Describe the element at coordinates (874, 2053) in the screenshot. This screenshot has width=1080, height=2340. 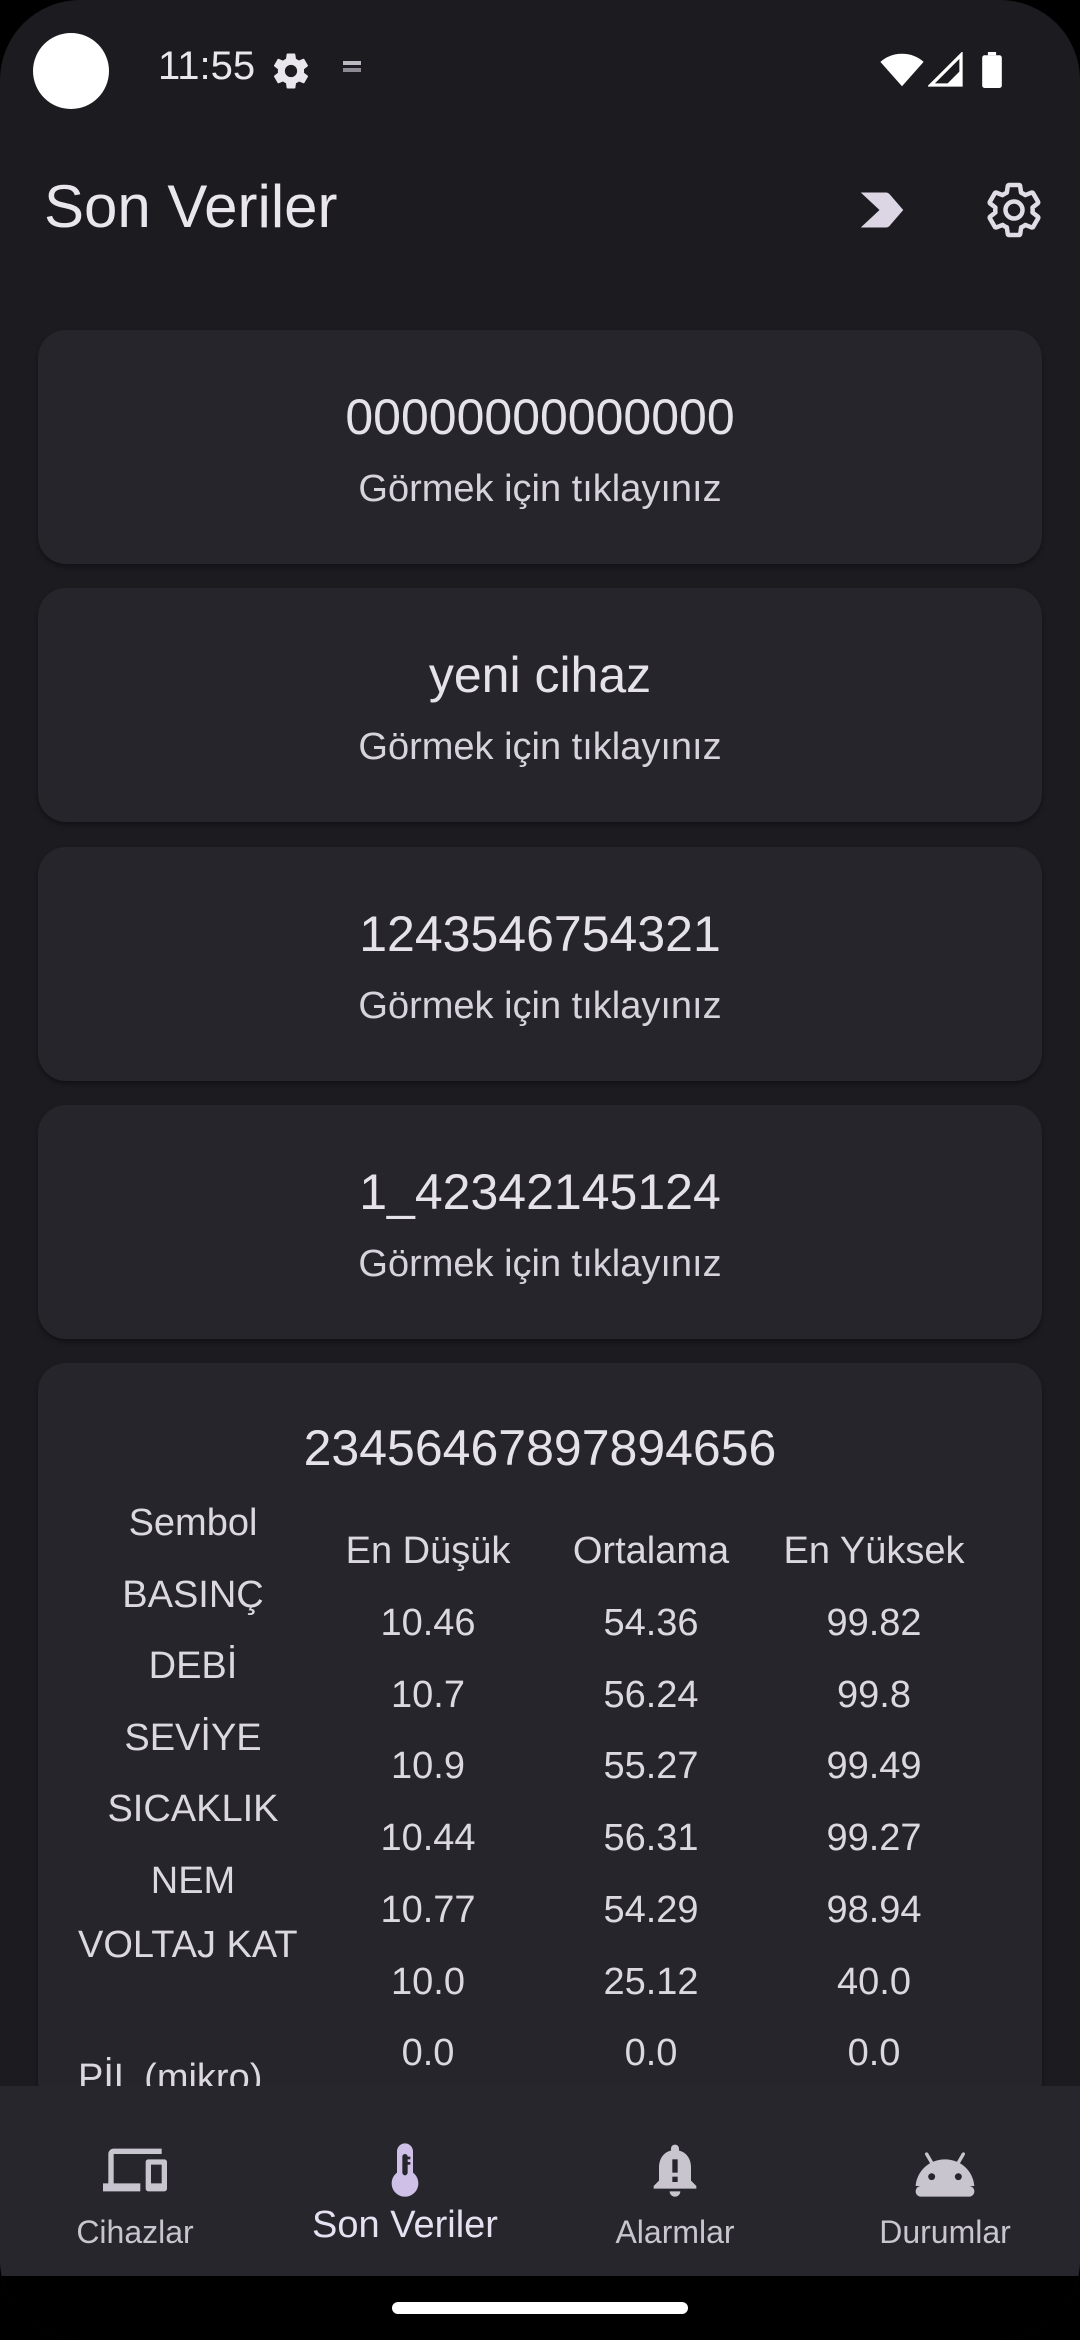
I see `max-value: 0.0` at that location.